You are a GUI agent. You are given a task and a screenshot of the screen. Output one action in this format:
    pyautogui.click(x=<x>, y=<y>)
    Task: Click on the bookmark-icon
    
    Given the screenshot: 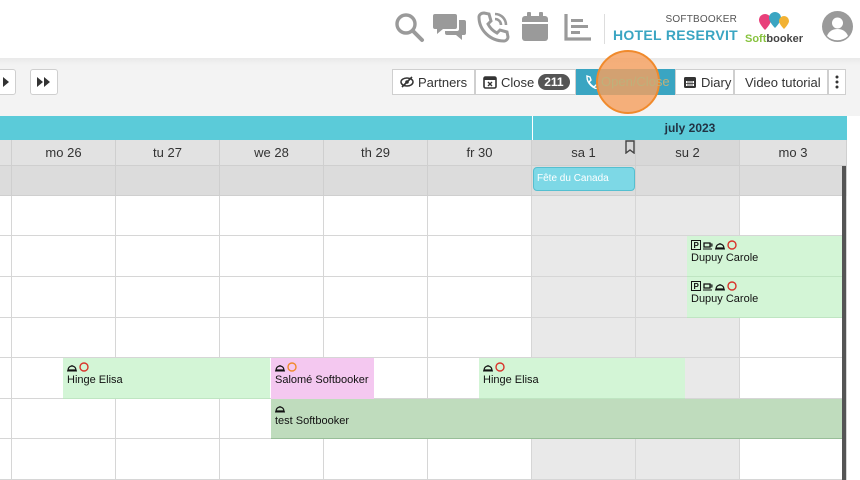 What is the action you would take?
    pyautogui.click(x=630, y=147)
    